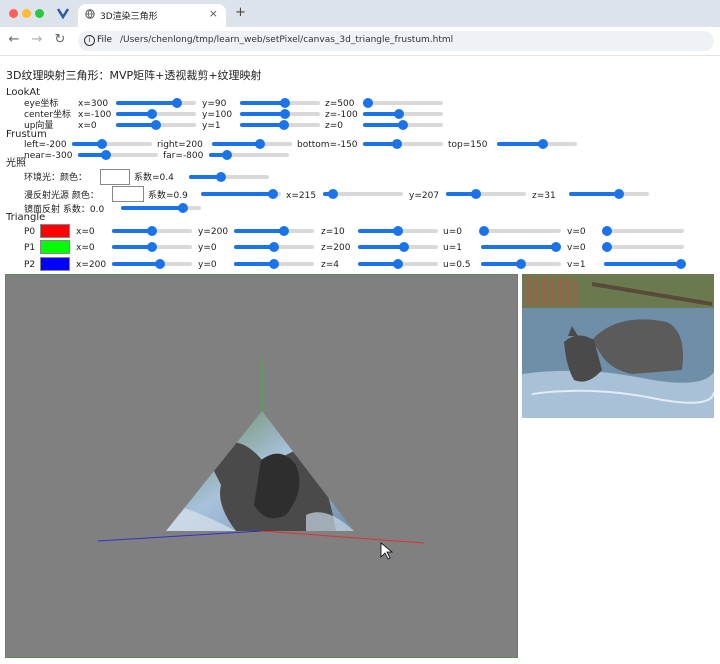  I want to click on frustum-right-slider, so click(252, 144).